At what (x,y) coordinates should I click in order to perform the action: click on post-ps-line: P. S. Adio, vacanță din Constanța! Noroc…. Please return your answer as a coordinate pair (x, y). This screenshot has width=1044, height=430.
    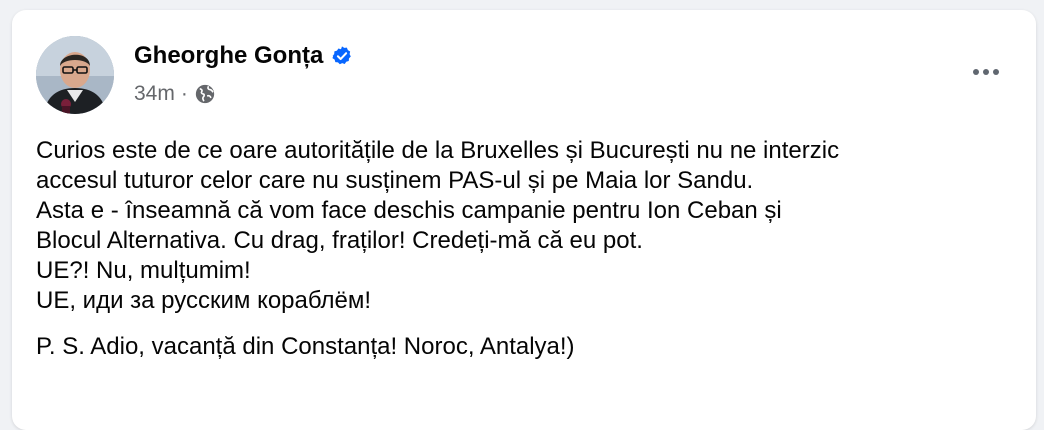
    Looking at the image, I should click on (305, 346).